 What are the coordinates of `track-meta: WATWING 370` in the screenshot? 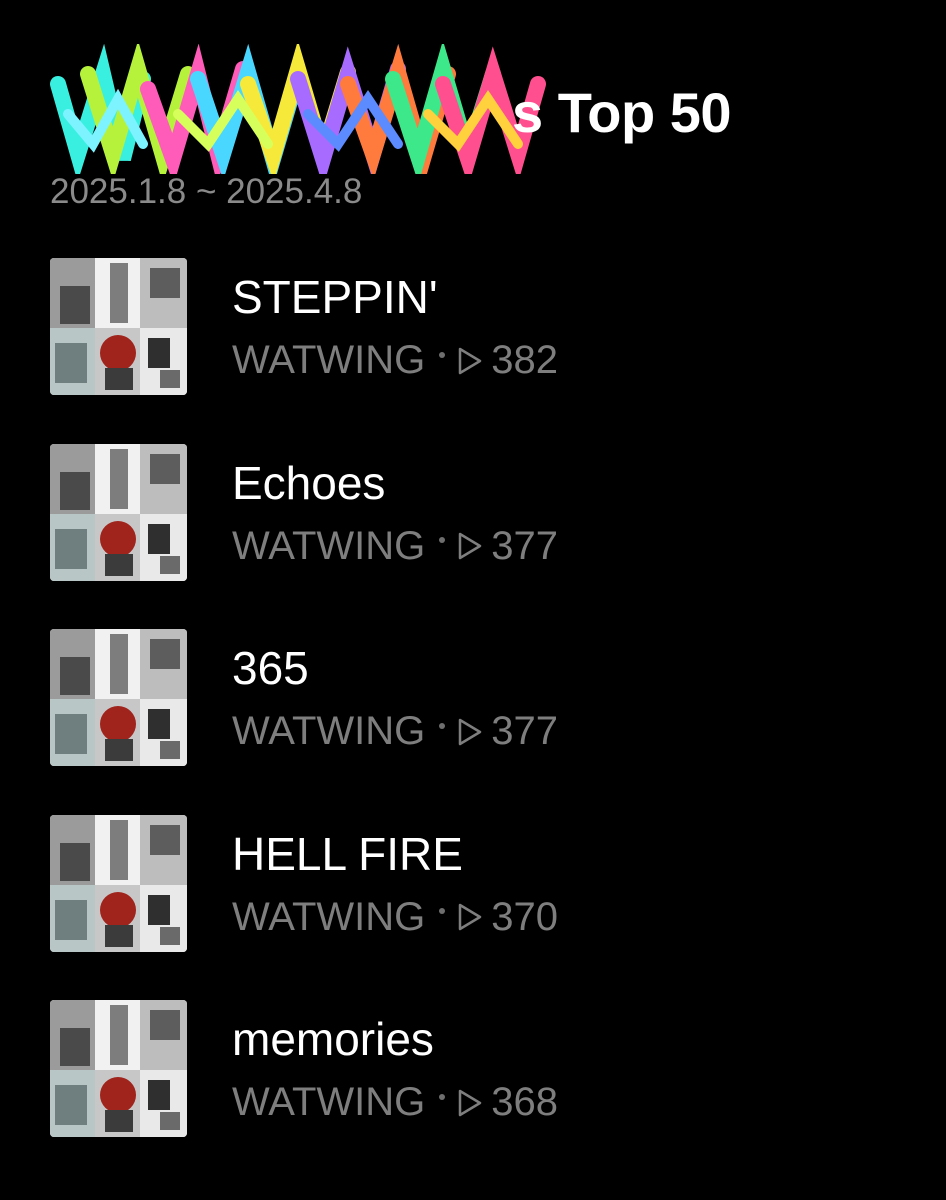 It's located at (395, 917).